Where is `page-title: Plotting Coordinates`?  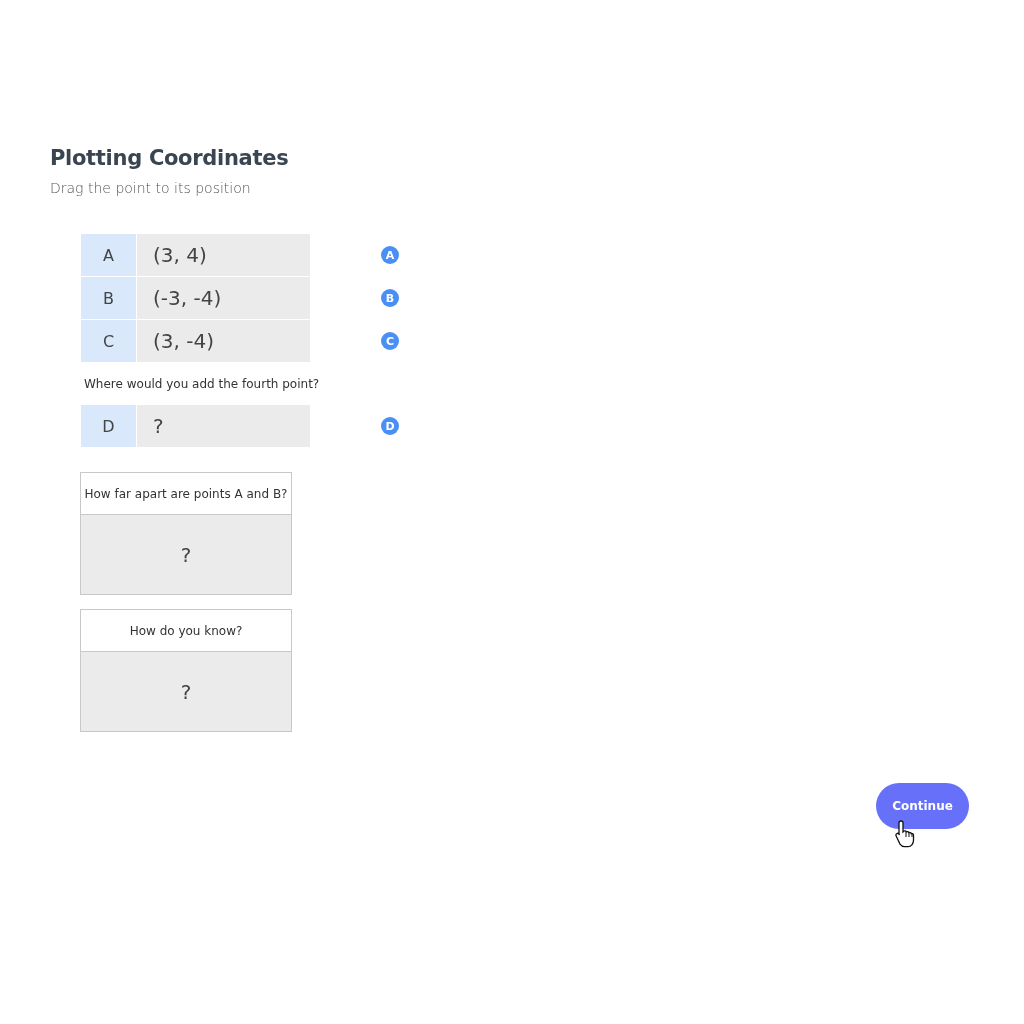 page-title: Plotting Coordinates is located at coordinates (170, 158).